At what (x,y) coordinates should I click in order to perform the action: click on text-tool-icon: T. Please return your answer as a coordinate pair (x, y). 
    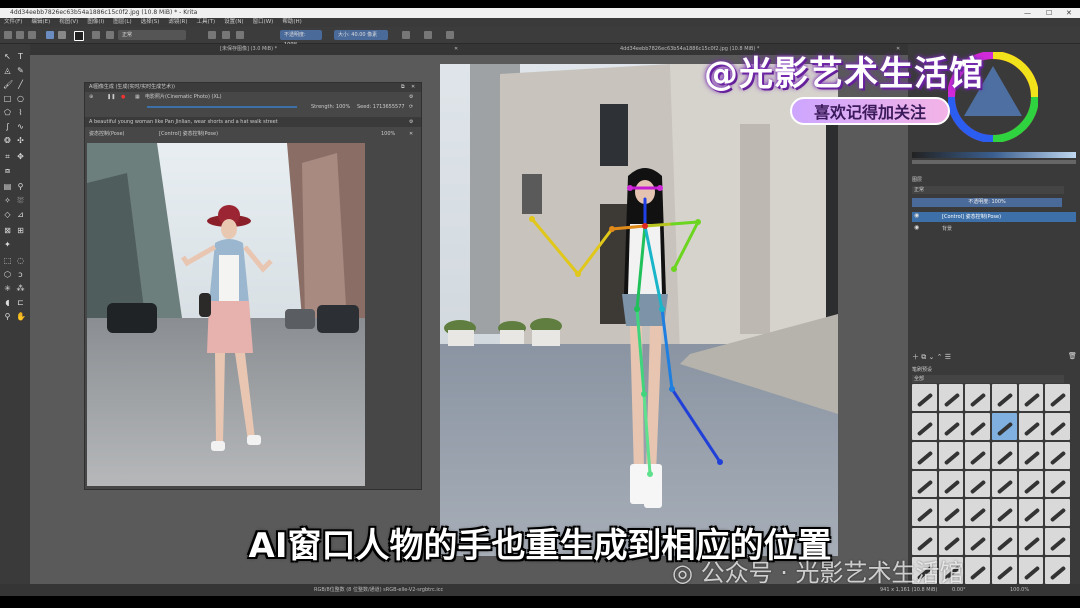
    Looking at the image, I should click on (20, 56).